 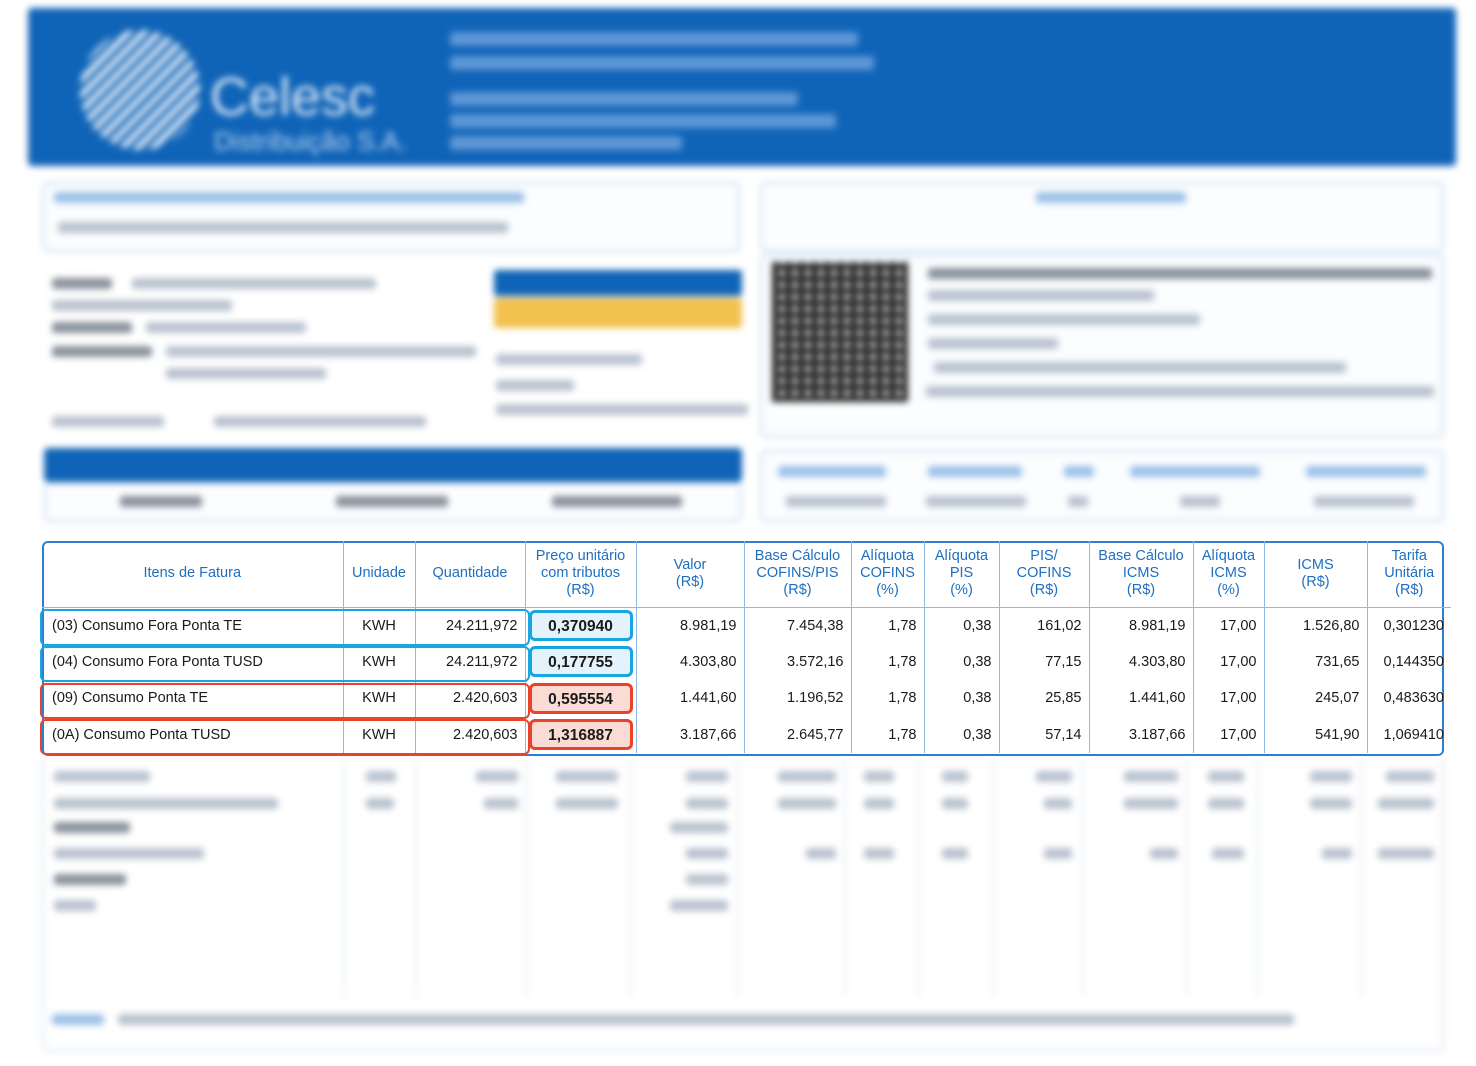 I want to click on column-header-aliq_icms: Alíquota ICMS (%), so click(x=1229, y=574).